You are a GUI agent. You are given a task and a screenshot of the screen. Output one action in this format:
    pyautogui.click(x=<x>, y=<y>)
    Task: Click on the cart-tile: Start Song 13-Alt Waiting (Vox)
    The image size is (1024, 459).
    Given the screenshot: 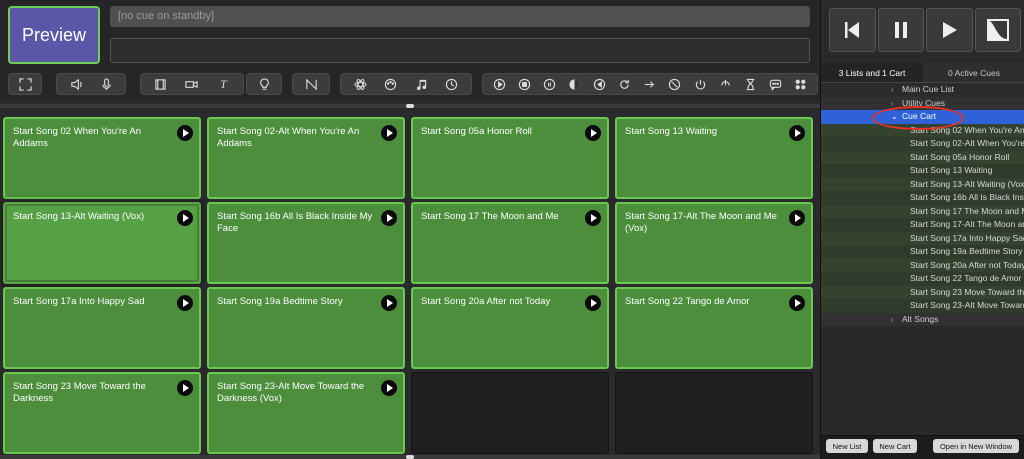 What is the action you would take?
    pyautogui.click(x=102, y=243)
    